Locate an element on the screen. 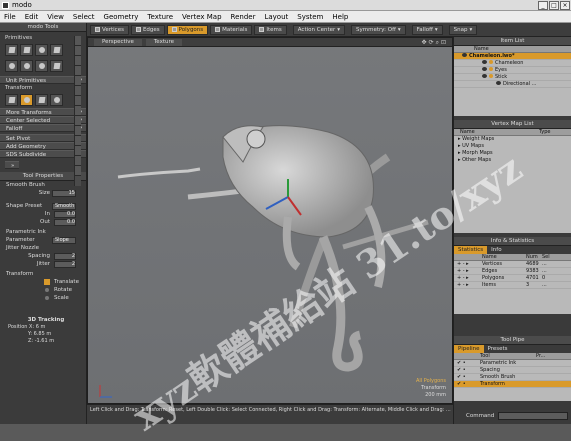 This screenshot has width=571, height=441. menu-item-render: Render is located at coordinates (243, 16).